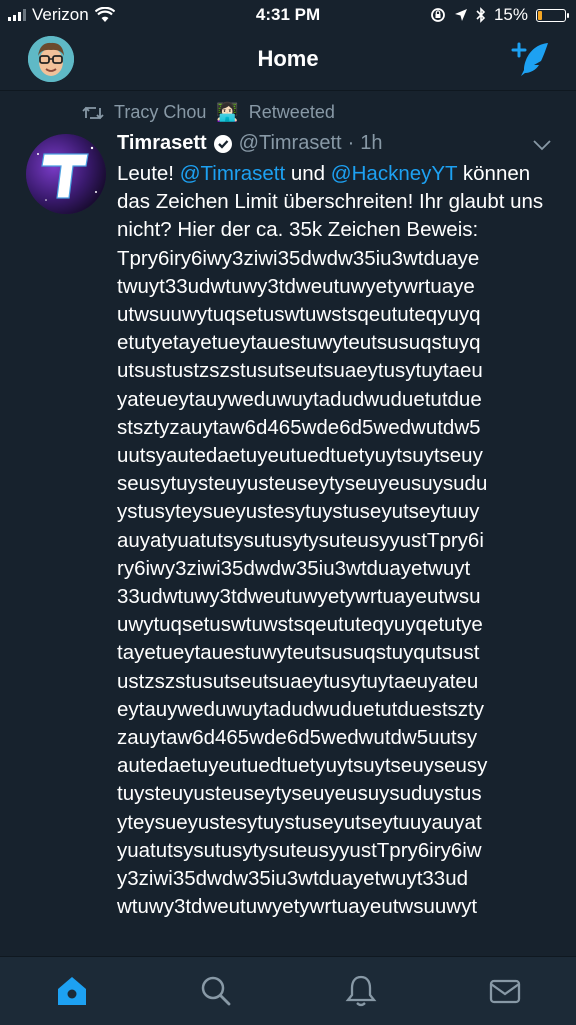  I want to click on tweet-text-line: twuyt33udwtuwy3tdweutuwyetywrtuaye, so click(296, 286).